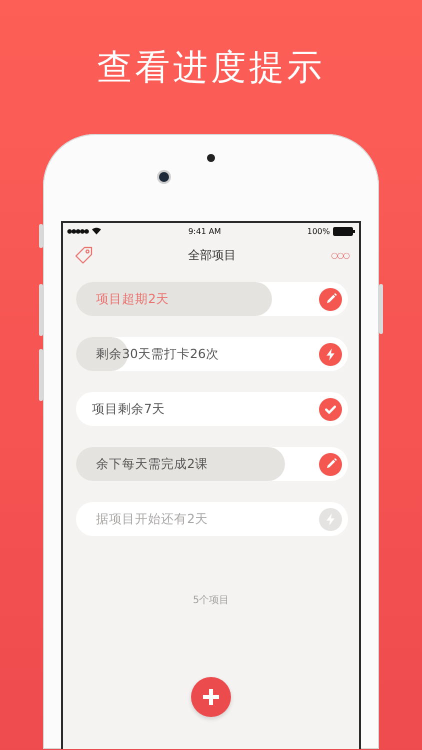 This screenshot has height=750, width=422. I want to click on battery-icon, so click(343, 231).